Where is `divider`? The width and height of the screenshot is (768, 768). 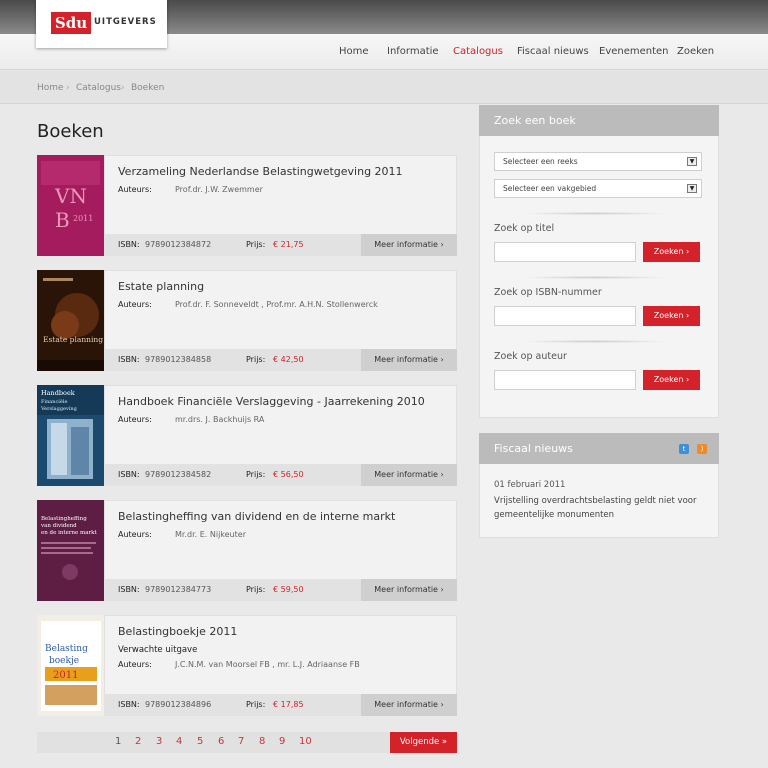 divider is located at coordinates (595, 341).